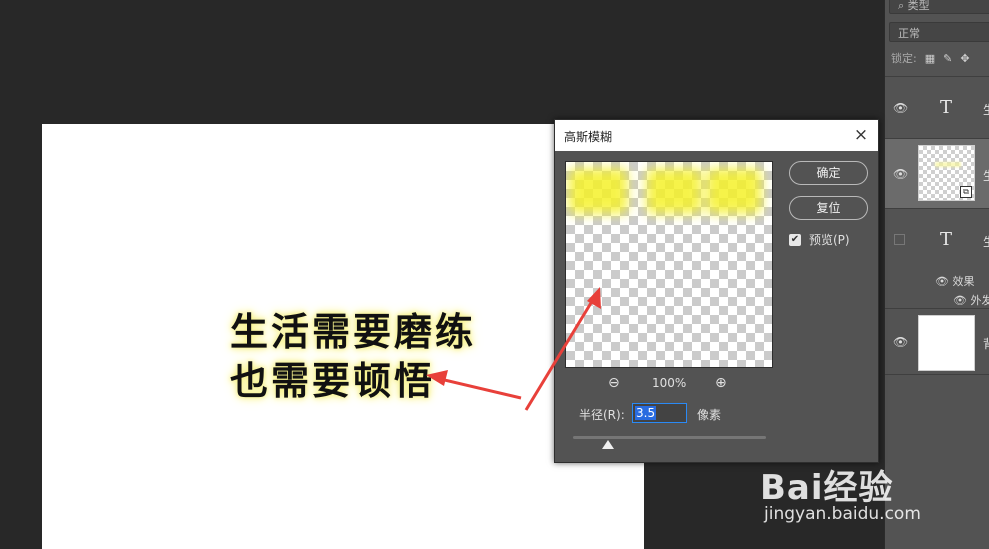 This screenshot has height=549, width=989. I want to click on ok-button: 确定, so click(828, 173).